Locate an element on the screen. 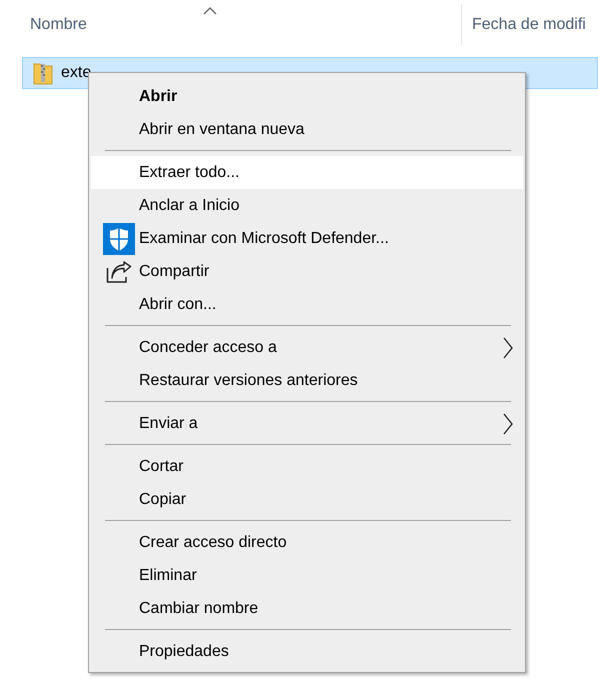 This screenshot has width=598, height=700. menu-item: Abrir en ventana nueva is located at coordinates (307, 129).